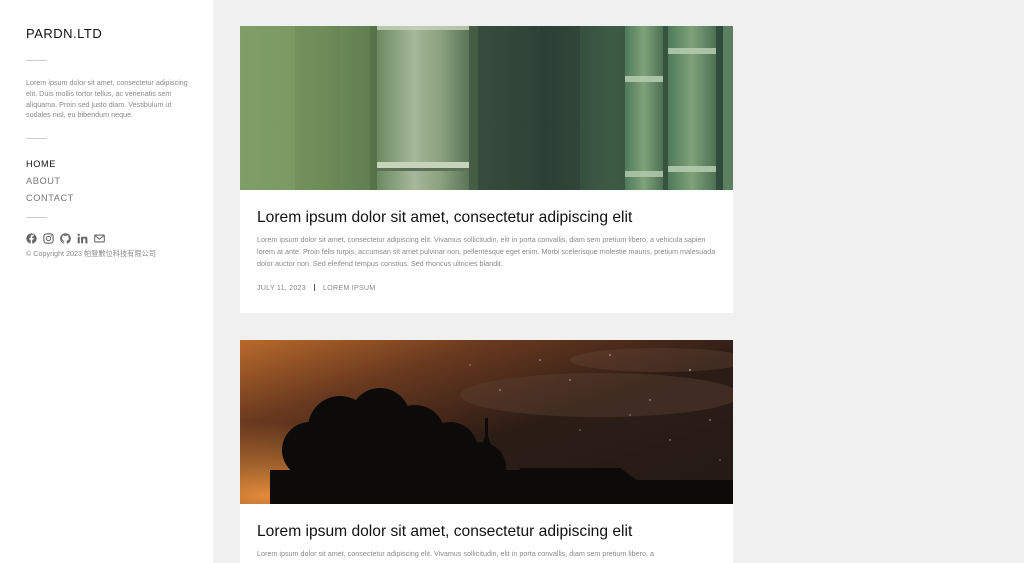 The width and height of the screenshot is (1024, 563). What do you see at coordinates (48, 238) in the screenshot?
I see `instagram-icon` at bounding box center [48, 238].